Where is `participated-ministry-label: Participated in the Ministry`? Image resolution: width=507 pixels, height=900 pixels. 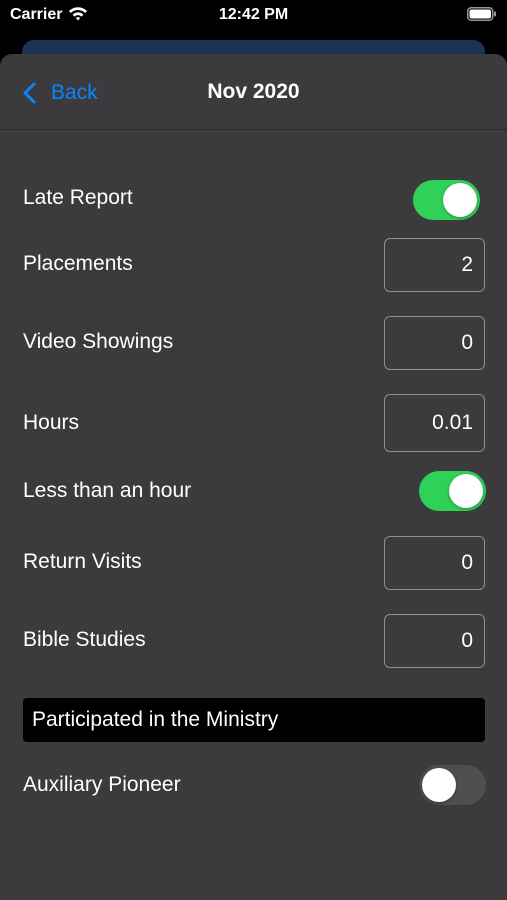
participated-ministry-label: Participated in the Ministry is located at coordinates (155, 719).